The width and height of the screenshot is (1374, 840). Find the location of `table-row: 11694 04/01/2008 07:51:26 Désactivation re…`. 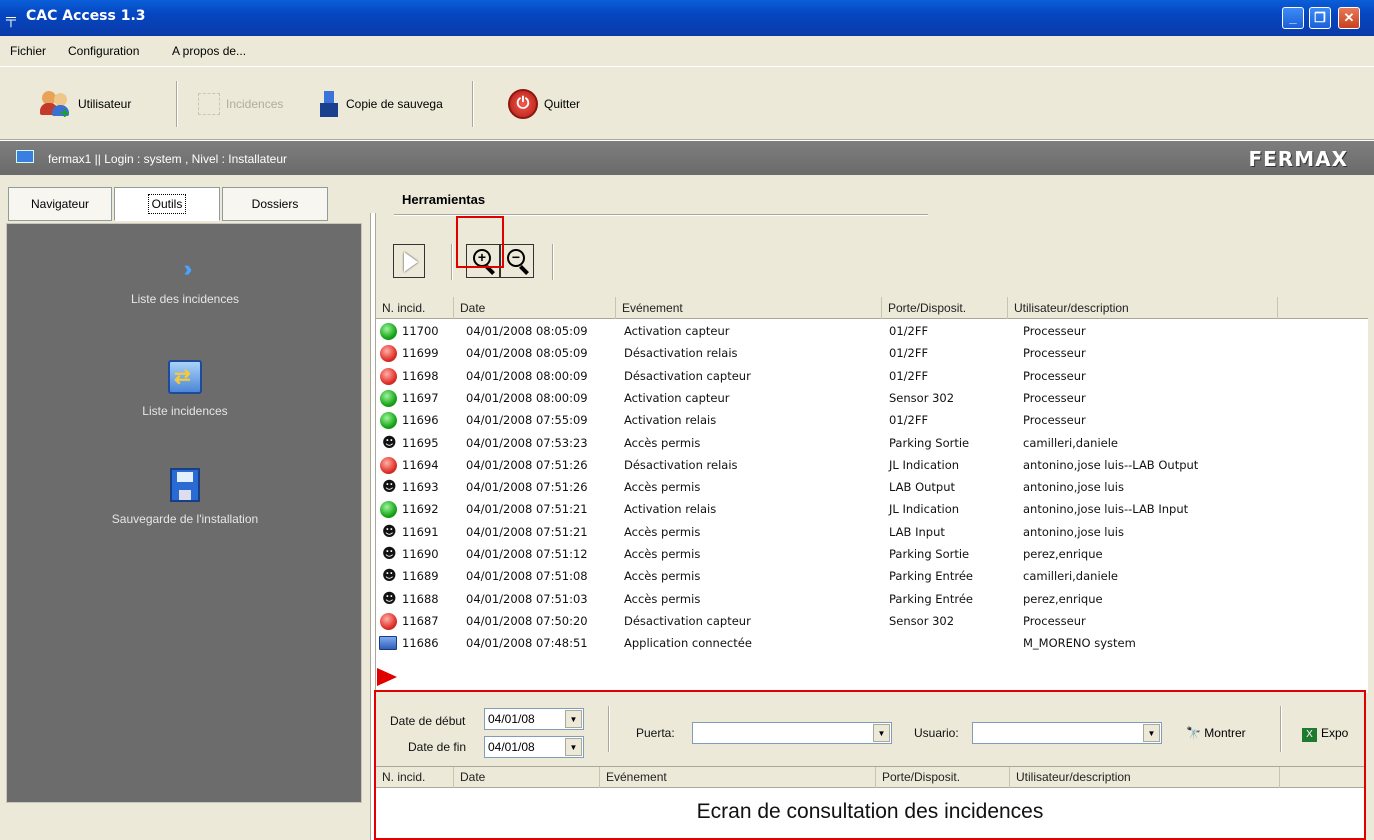

table-row: 11694 04/01/2008 07:51:26 Désactivation re… is located at coordinates (872, 465).